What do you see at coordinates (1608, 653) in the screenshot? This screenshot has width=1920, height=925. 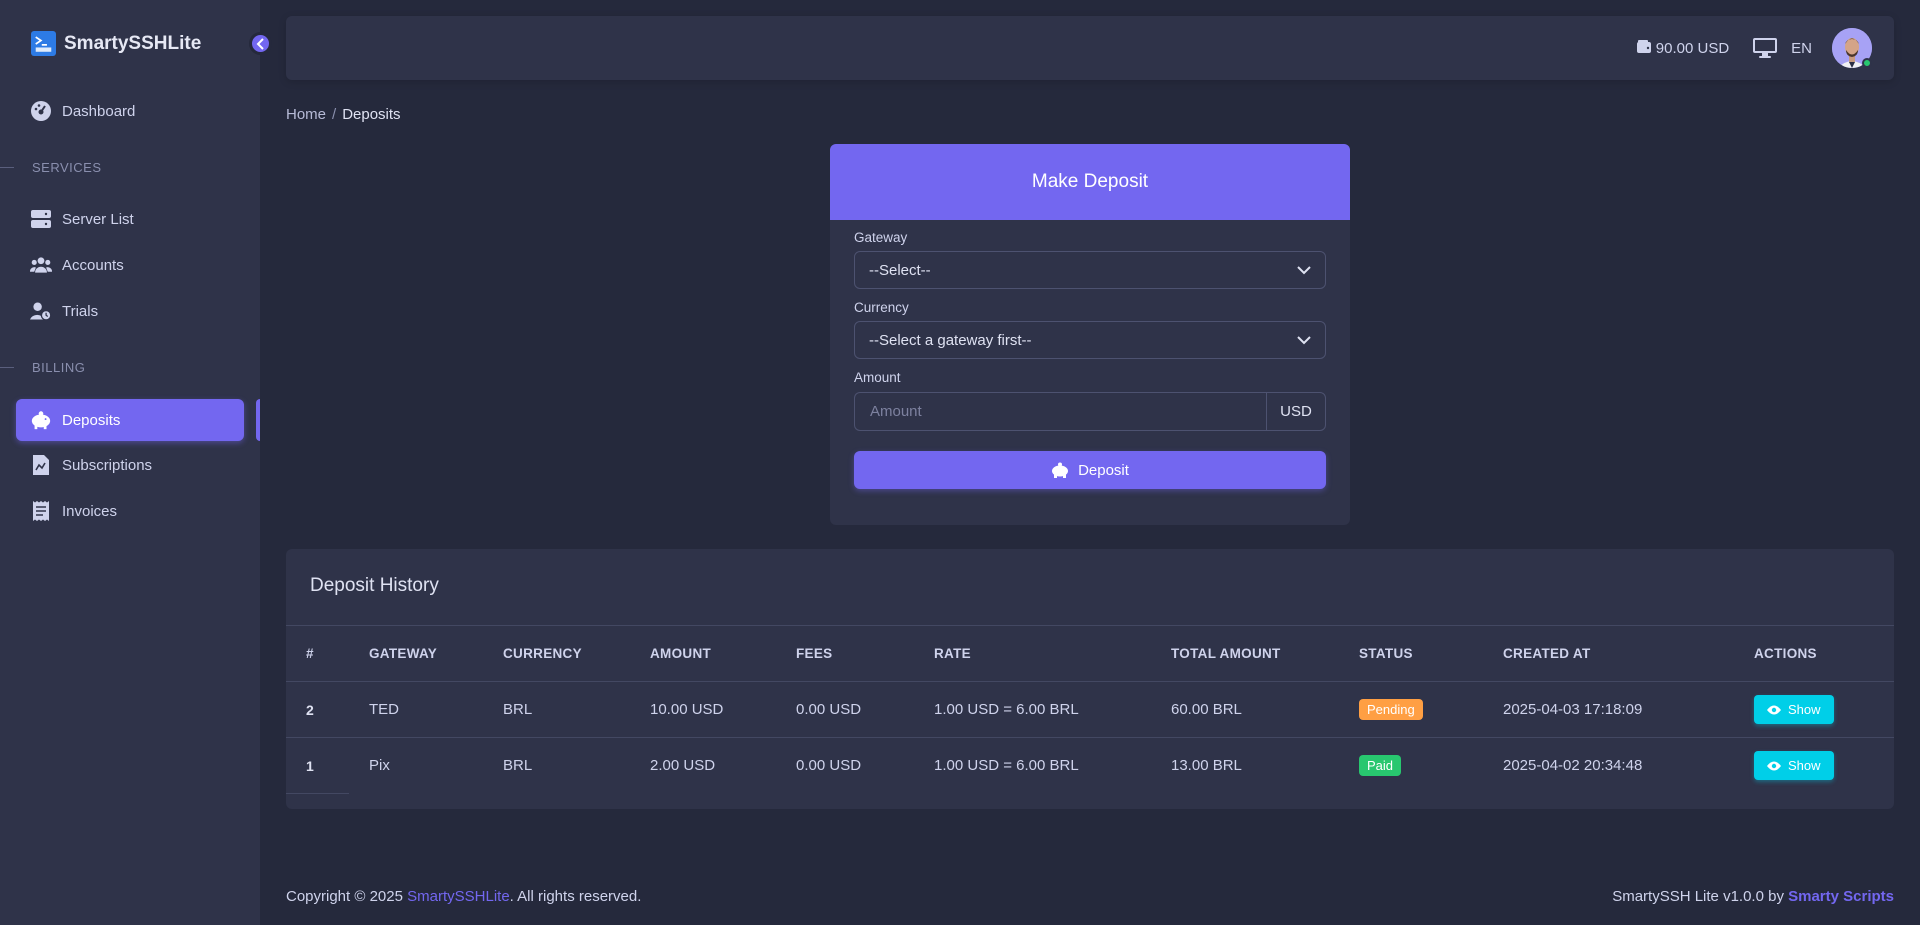 I see `column-header: CREATED AT` at bounding box center [1608, 653].